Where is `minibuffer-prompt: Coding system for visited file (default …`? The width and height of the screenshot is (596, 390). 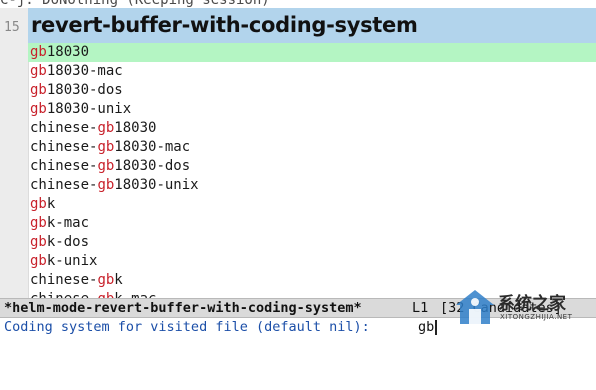 minibuffer-prompt: Coding system for visited file (default … is located at coordinates (191, 327).